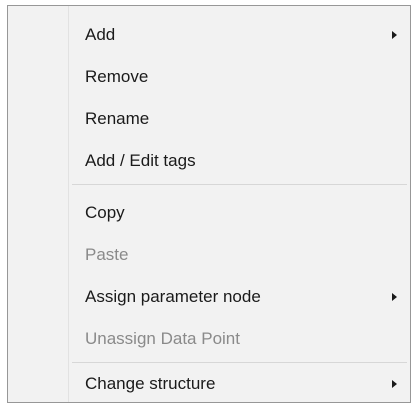 Image resolution: width=417 pixels, height=410 pixels. Describe the element at coordinates (107, 254) in the screenshot. I see `menu-item-label: Paste` at that location.